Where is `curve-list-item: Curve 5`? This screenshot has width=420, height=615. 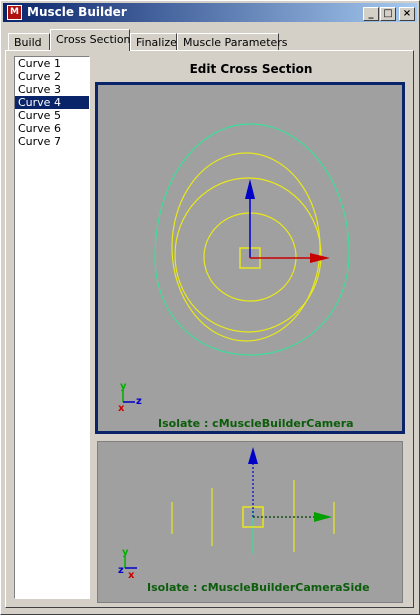 curve-list-item: Curve 5 is located at coordinates (52, 115).